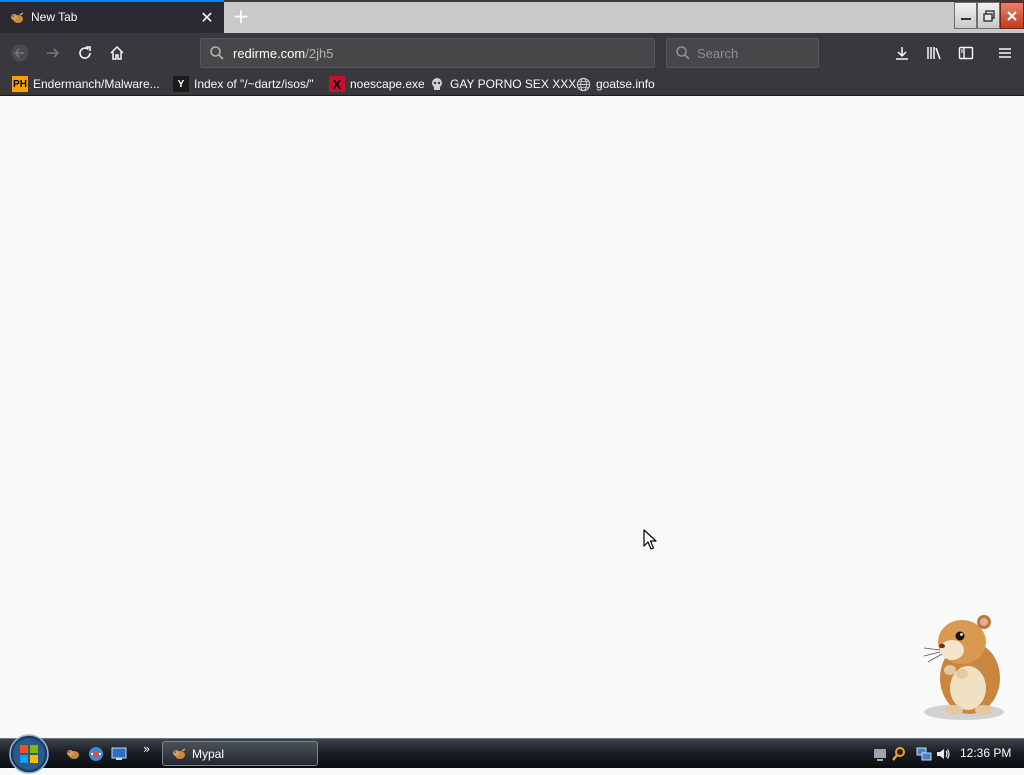  What do you see at coordinates (254, 84) in the screenshot?
I see `bookmark-label: Index of "/~dartz/isos/"` at bounding box center [254, 84].